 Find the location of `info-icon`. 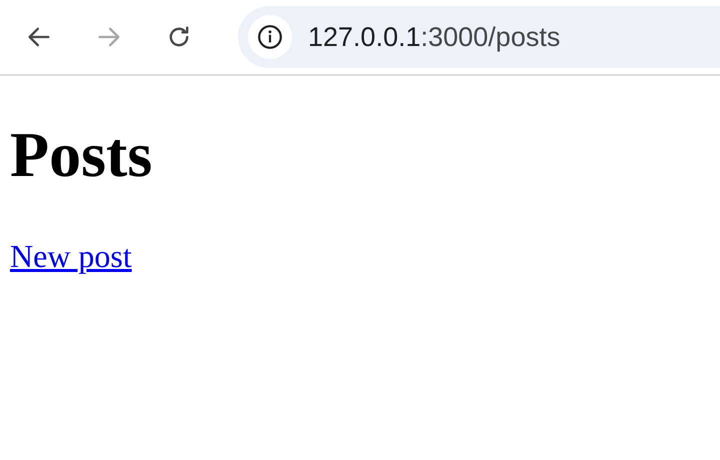

info-icon is located at coordinates (270, 37).